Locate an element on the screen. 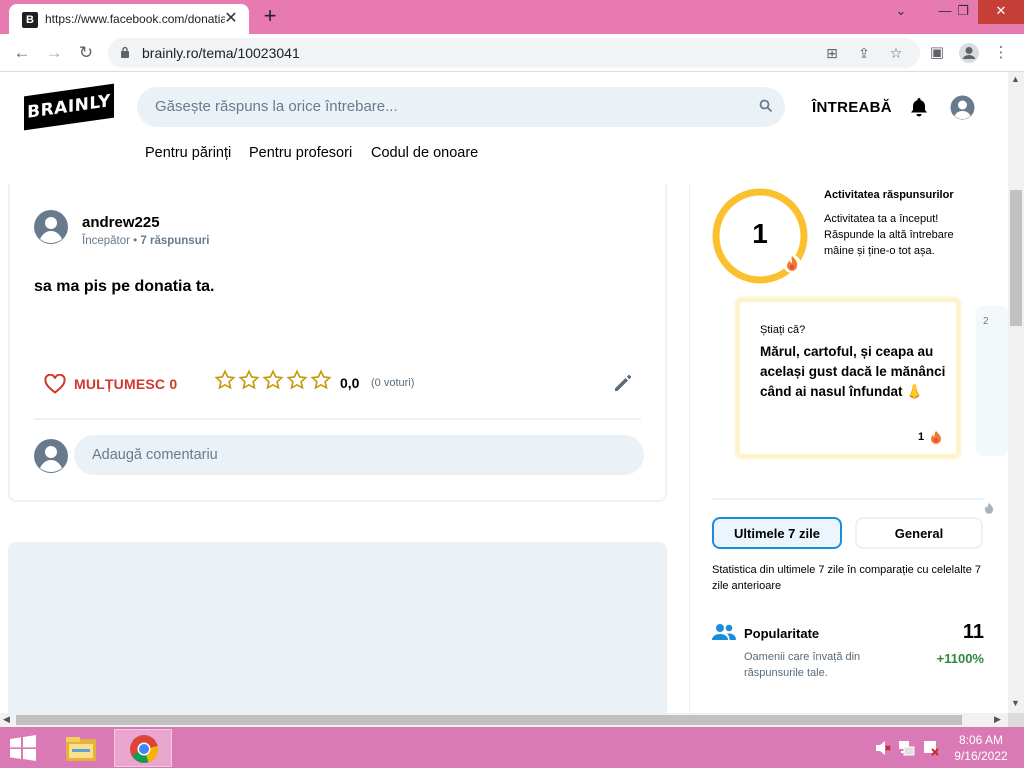  new-tab-button: + is located at coordinates (270, 16).